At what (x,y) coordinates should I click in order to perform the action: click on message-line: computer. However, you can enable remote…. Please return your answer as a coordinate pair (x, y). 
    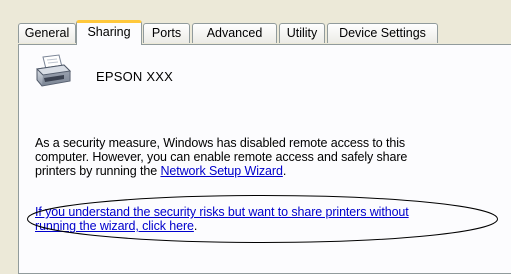
    Looking at the image, I should click on (221, 157).